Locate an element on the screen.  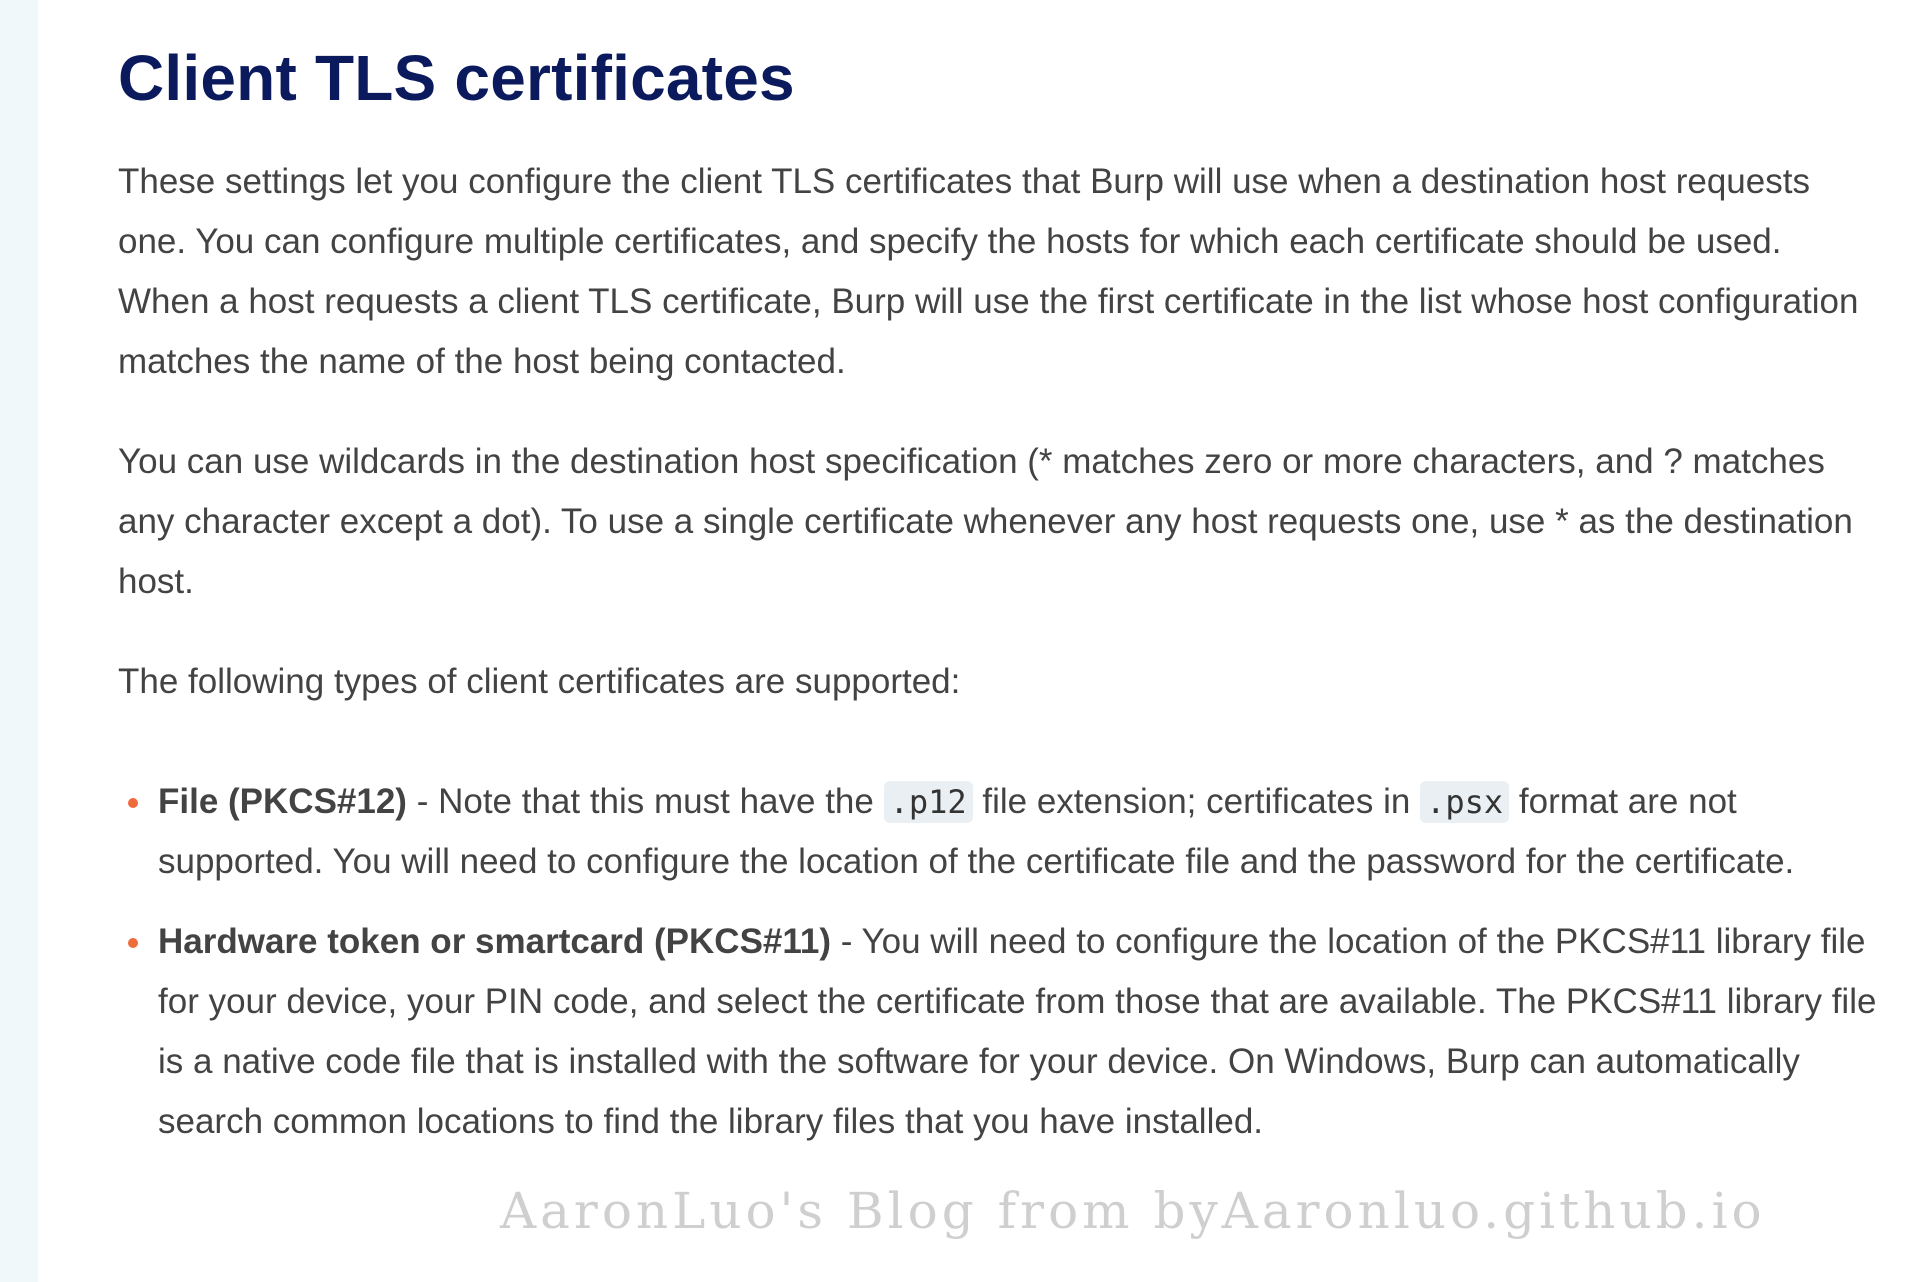
list-item-text: - Note that this must have the is located at coordinates (645, 801).